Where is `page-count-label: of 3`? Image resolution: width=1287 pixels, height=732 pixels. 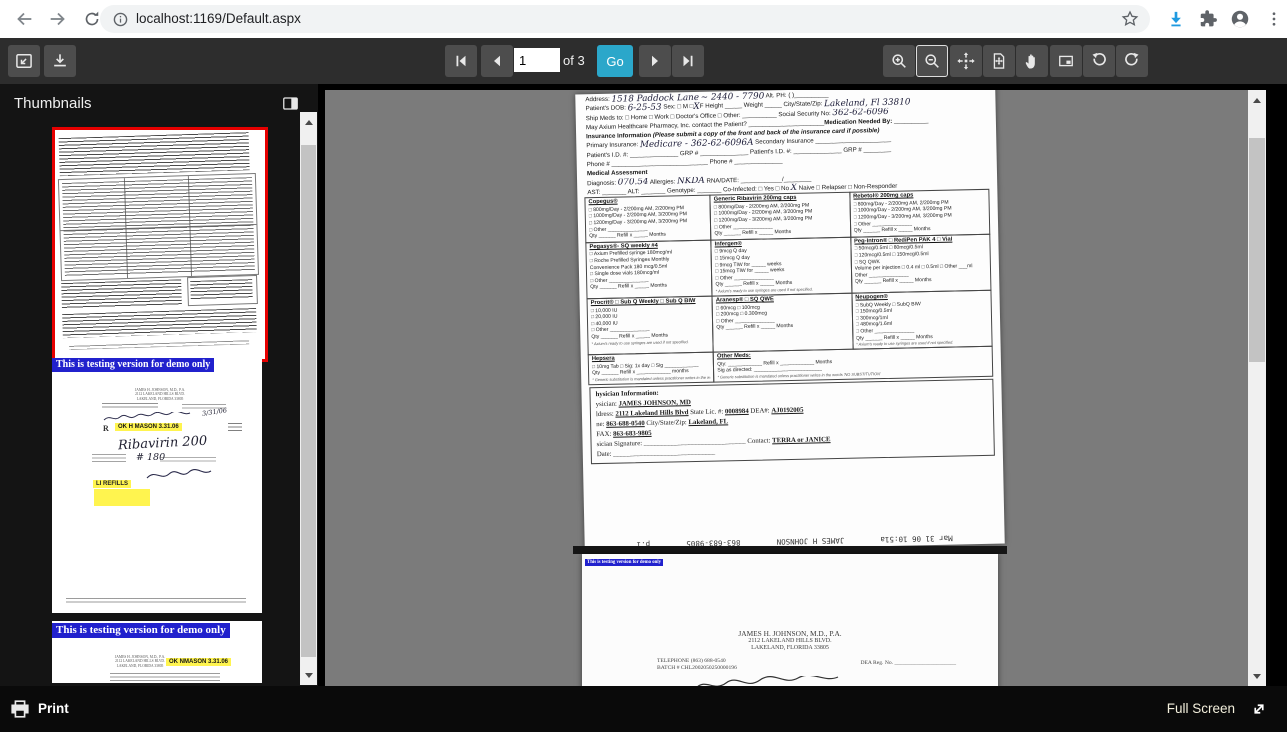 page-count-label: of 3 is located at coordinates (574, 60).